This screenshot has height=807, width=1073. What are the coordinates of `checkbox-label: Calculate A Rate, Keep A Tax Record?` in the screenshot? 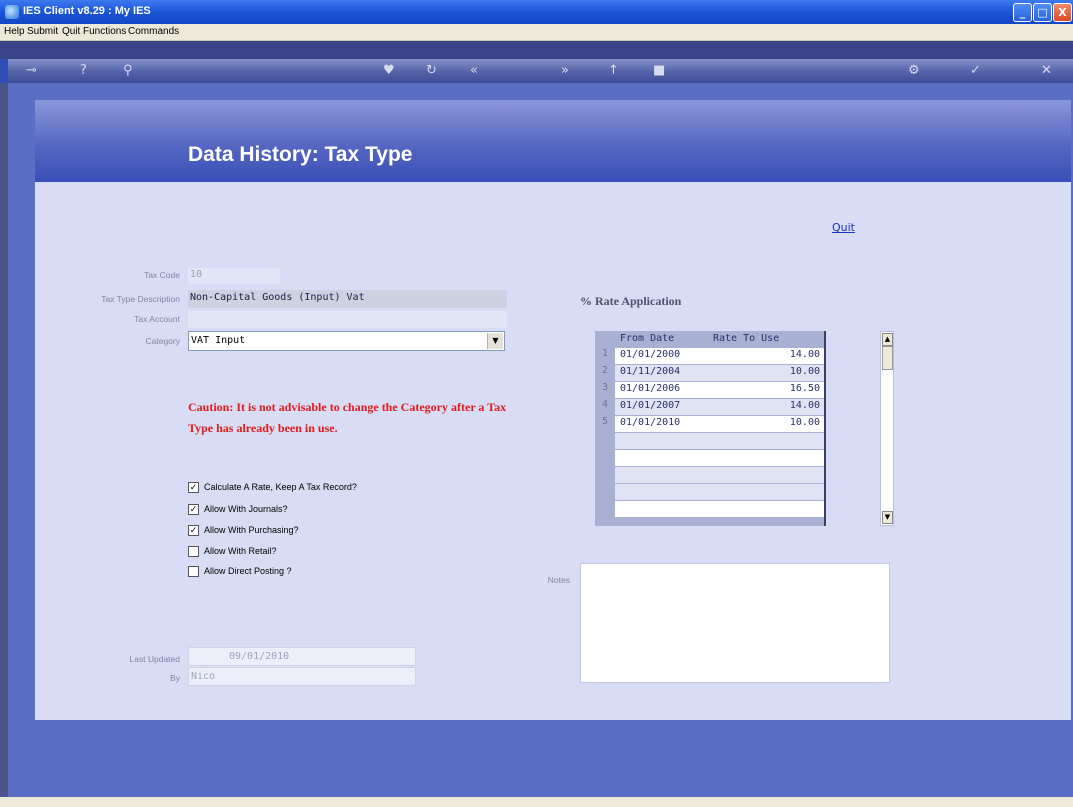 It's located at (280, 487).